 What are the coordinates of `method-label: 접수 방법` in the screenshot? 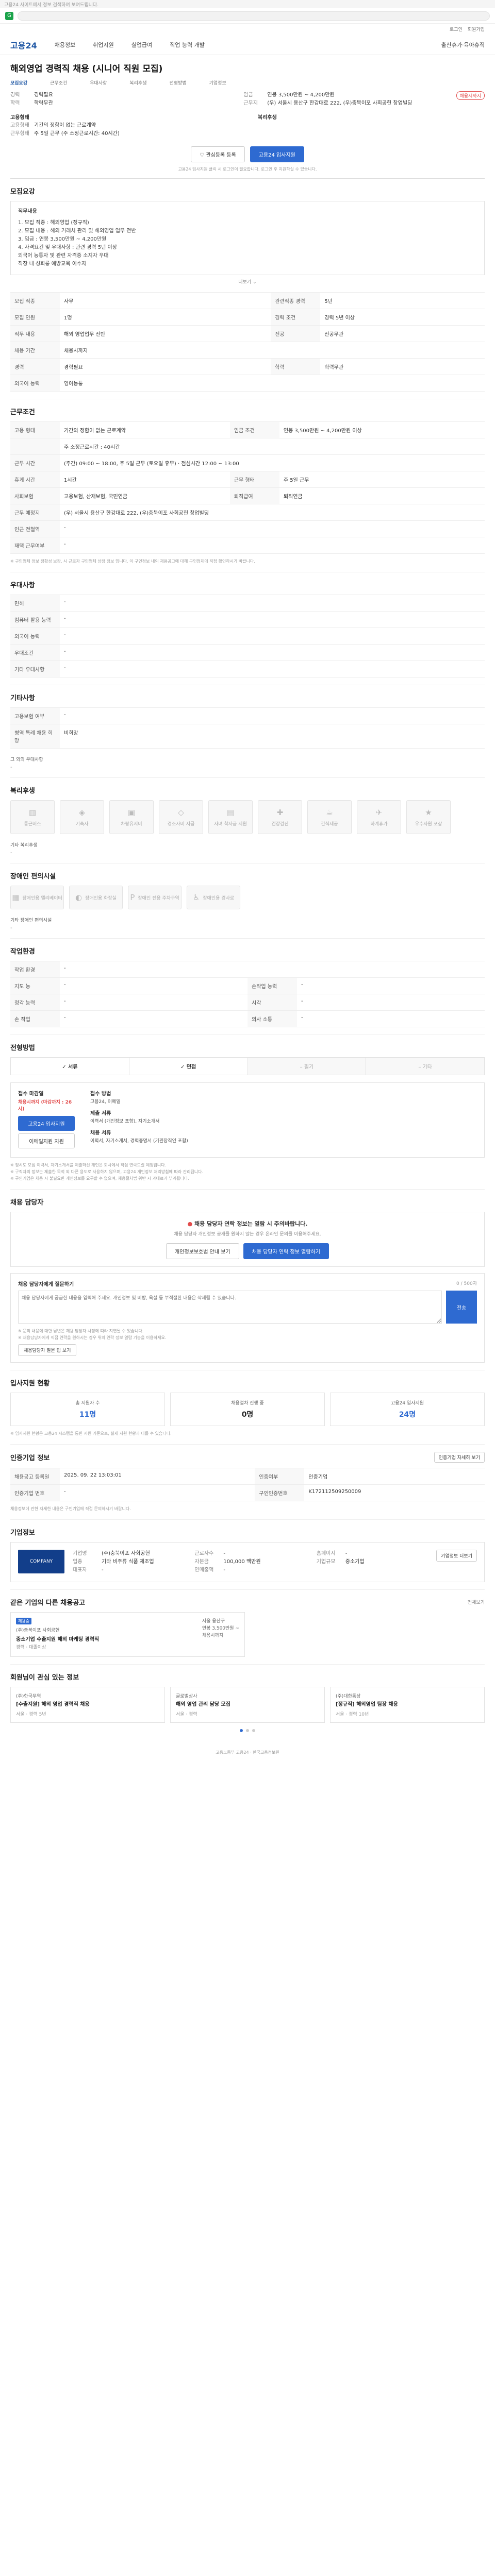 It's located at (100, 1094).